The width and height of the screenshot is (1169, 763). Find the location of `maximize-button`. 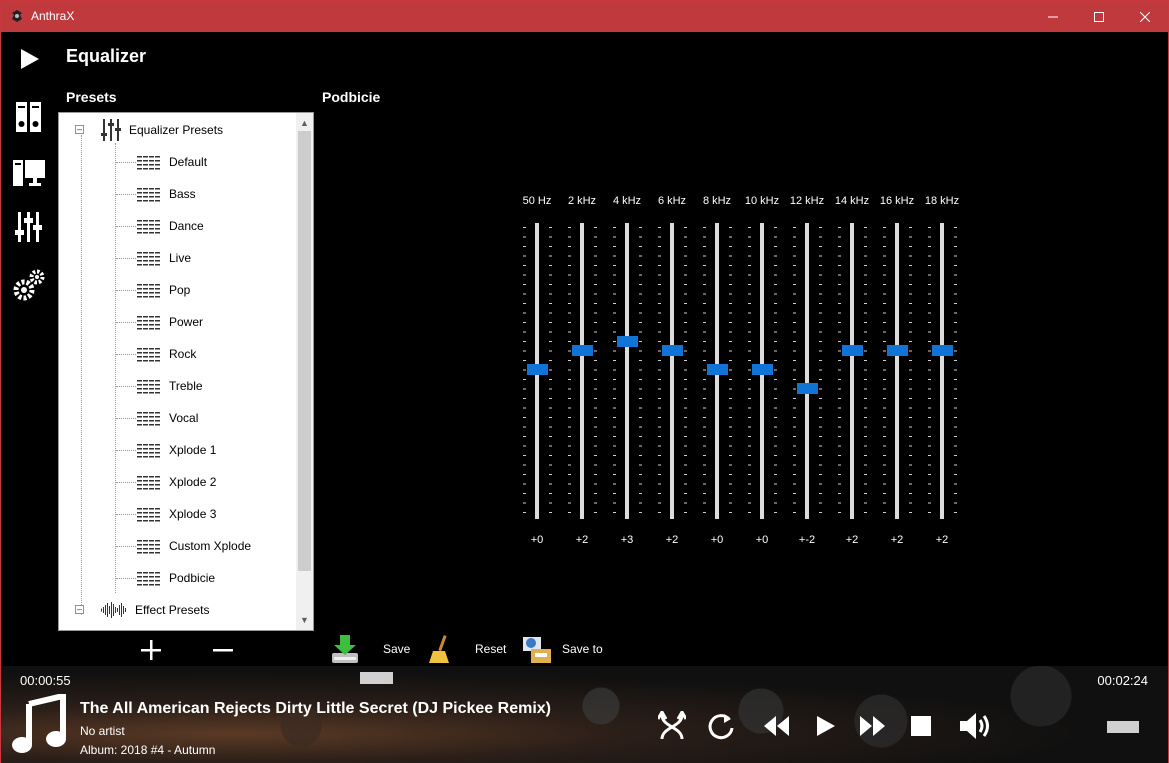

maximize-button is located at coordinates (1099, 16).